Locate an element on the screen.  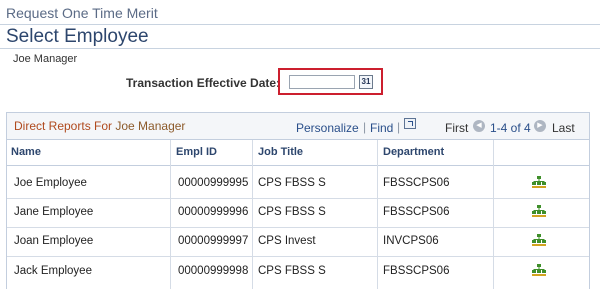
row-empl-id: 00000999995 is located at coordinates (213, 183).